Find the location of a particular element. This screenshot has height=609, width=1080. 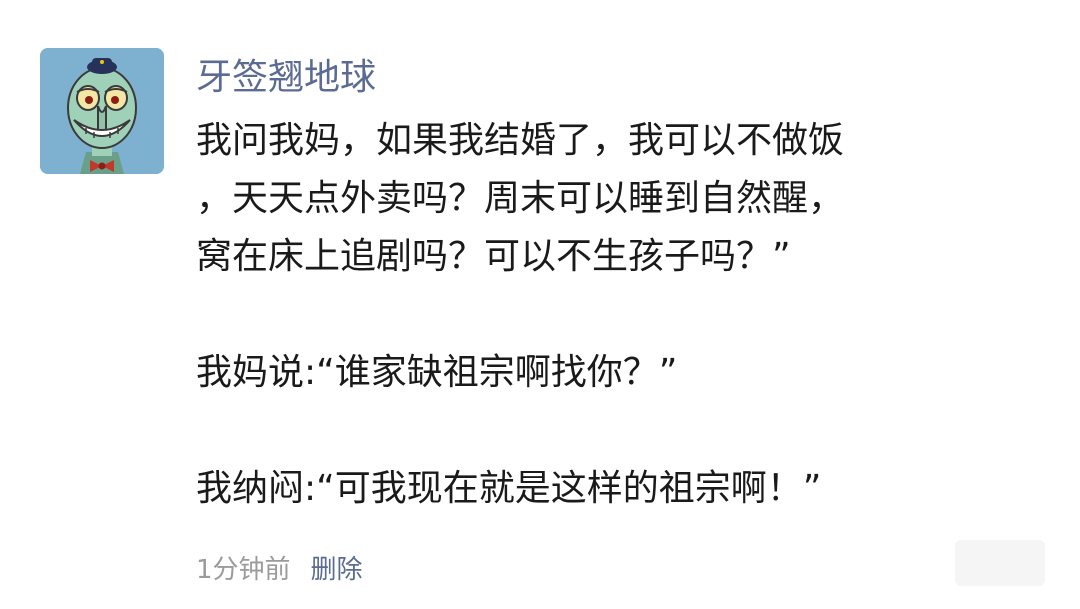

author-nickname: 牙签翘地球 is located at coordinates (286, 78).